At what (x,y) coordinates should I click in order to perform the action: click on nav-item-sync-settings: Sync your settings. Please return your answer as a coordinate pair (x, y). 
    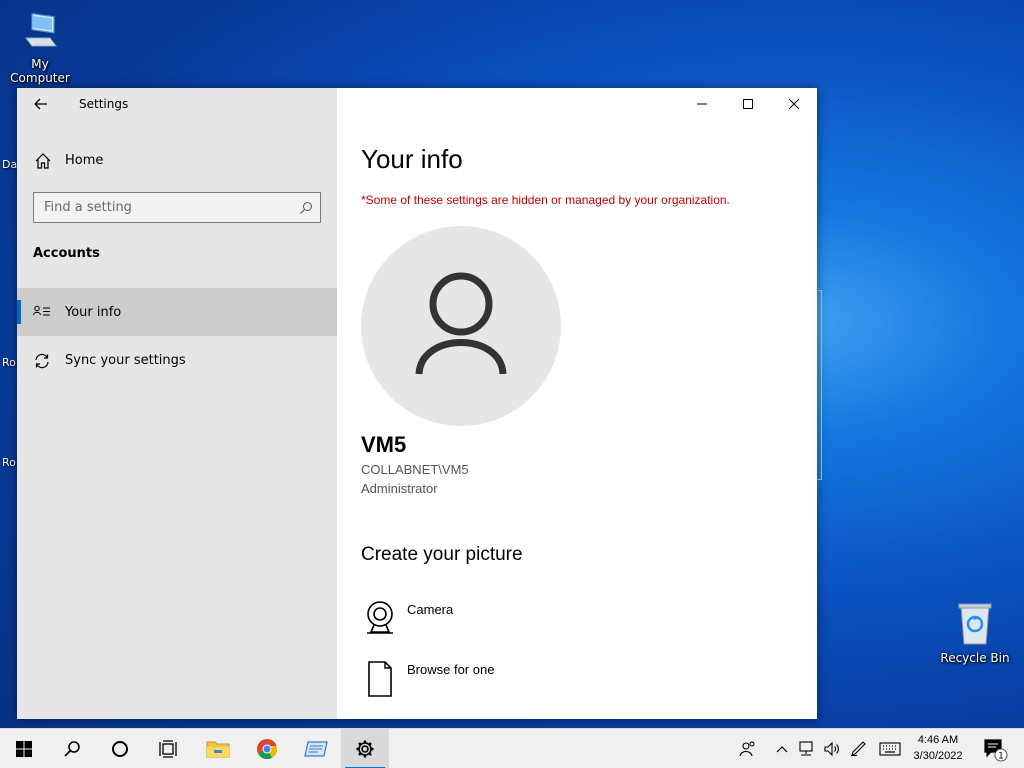
    Looking at the image, I should click on (177, 360).